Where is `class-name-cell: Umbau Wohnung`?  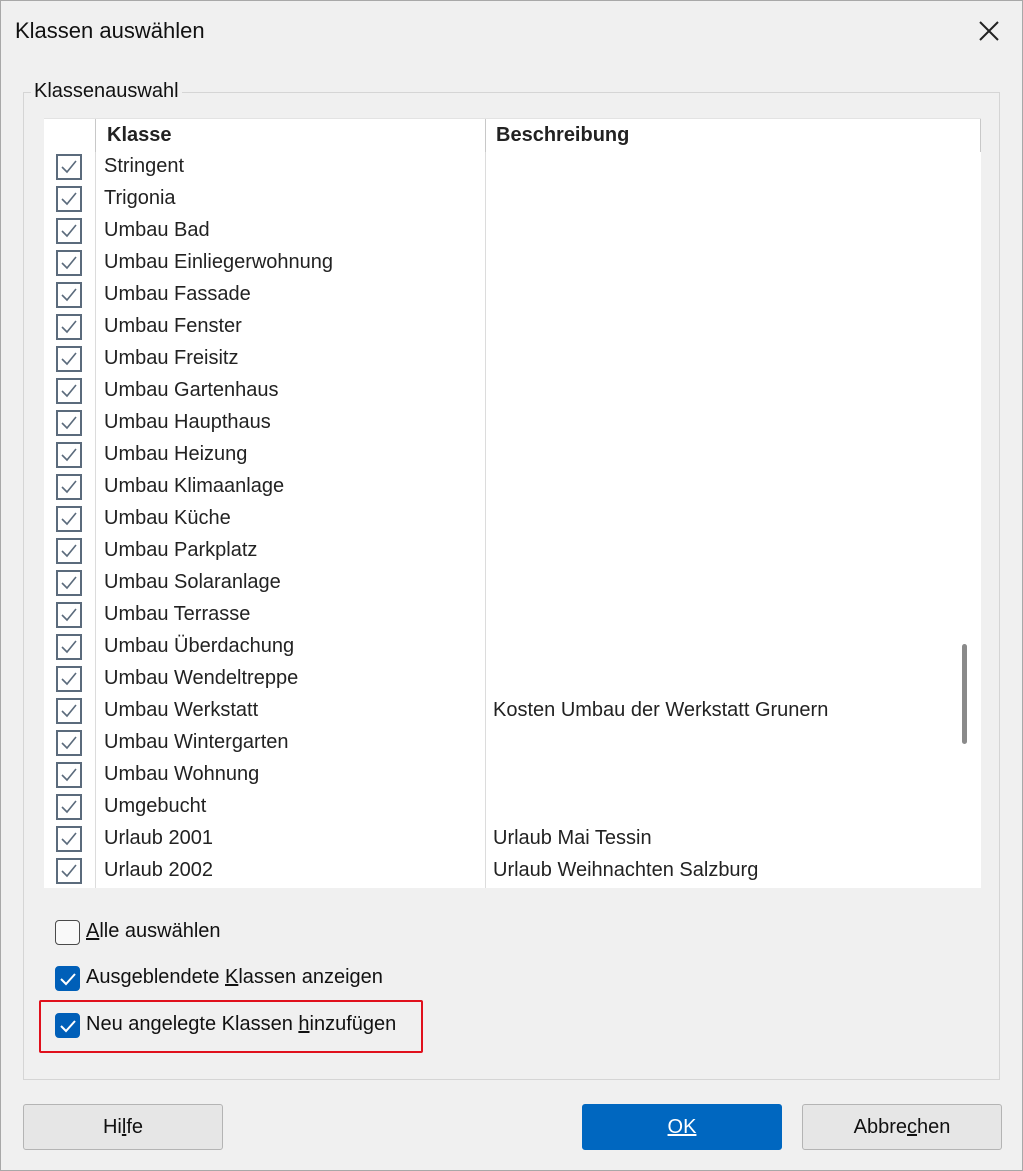
class-name-cell: Umbau Wohnung is located at coordinates (182, 774).